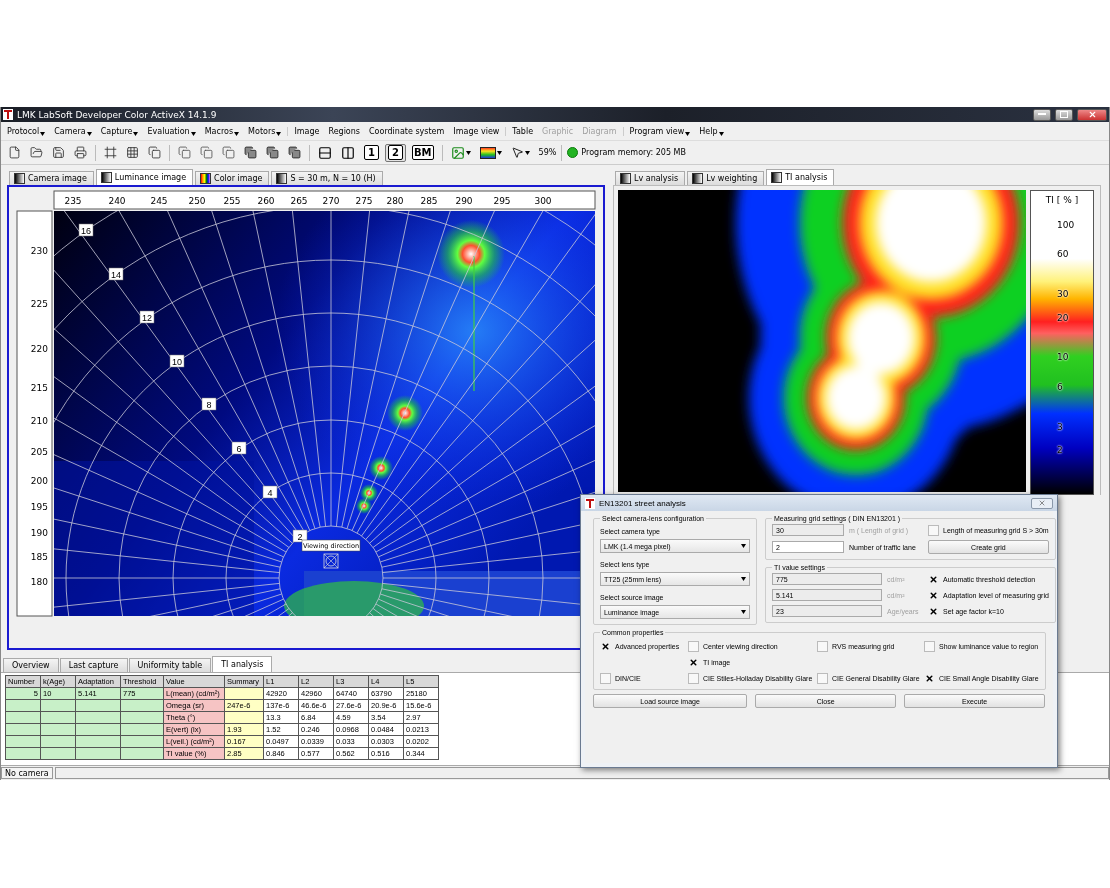 The height and width of the screenshot is (888, 1110). Describe the element at coordinates (39, 388) in the screenshot. I see `axis-tick-label: 215` at that location.